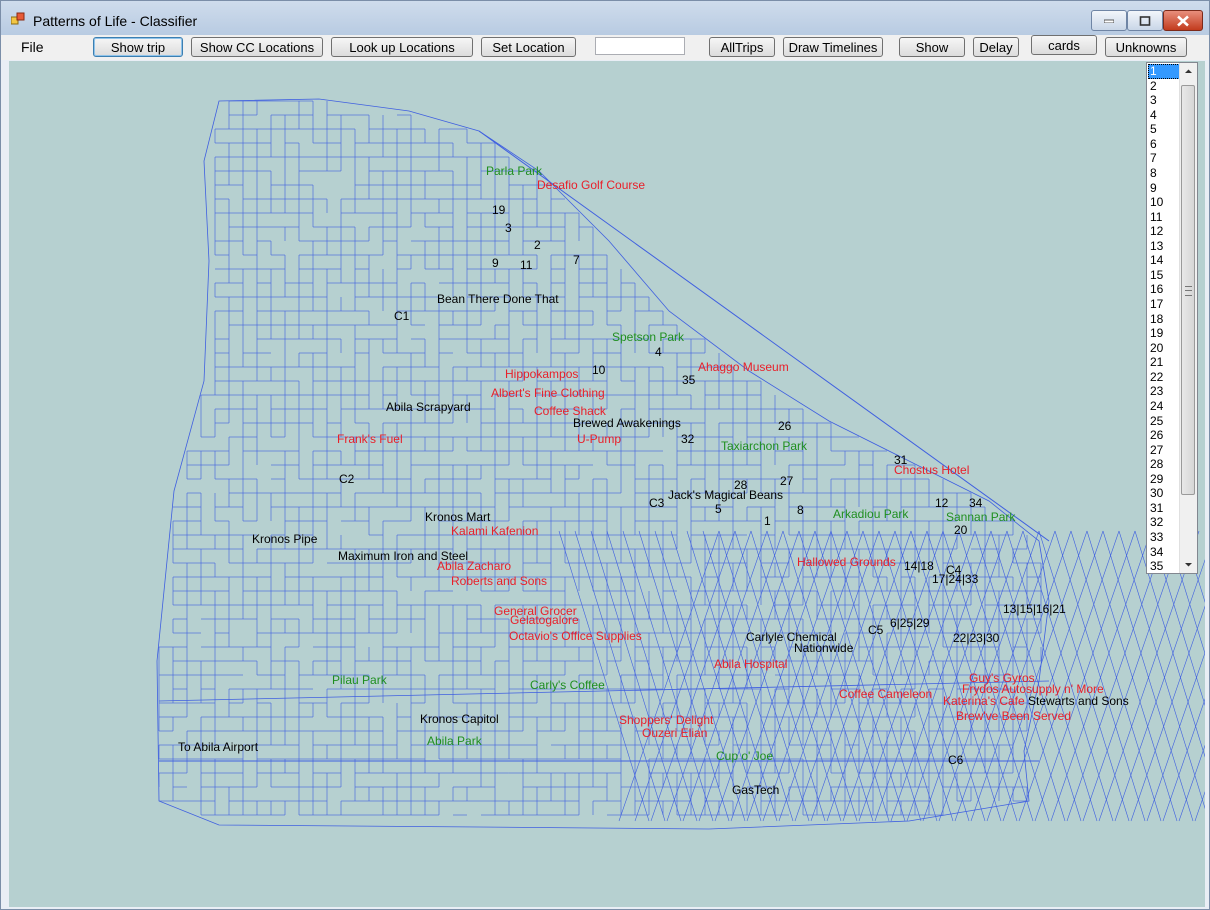  I want to click on map-label-c1: C1, so click(402, 316).